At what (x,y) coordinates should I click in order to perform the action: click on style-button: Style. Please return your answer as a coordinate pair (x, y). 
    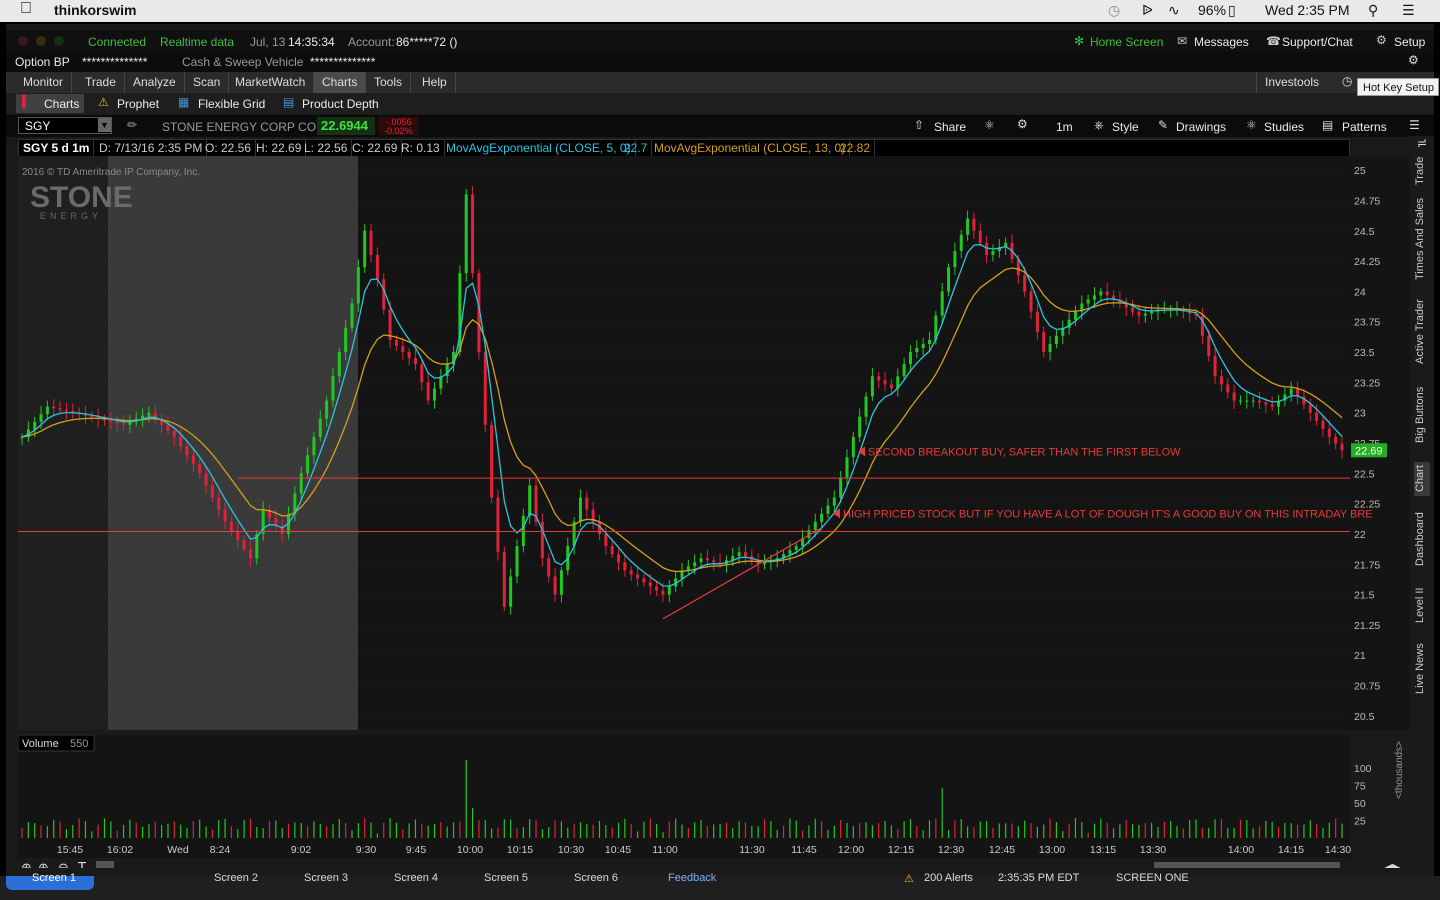
    Looking at the image, I should click on (1125, 127).